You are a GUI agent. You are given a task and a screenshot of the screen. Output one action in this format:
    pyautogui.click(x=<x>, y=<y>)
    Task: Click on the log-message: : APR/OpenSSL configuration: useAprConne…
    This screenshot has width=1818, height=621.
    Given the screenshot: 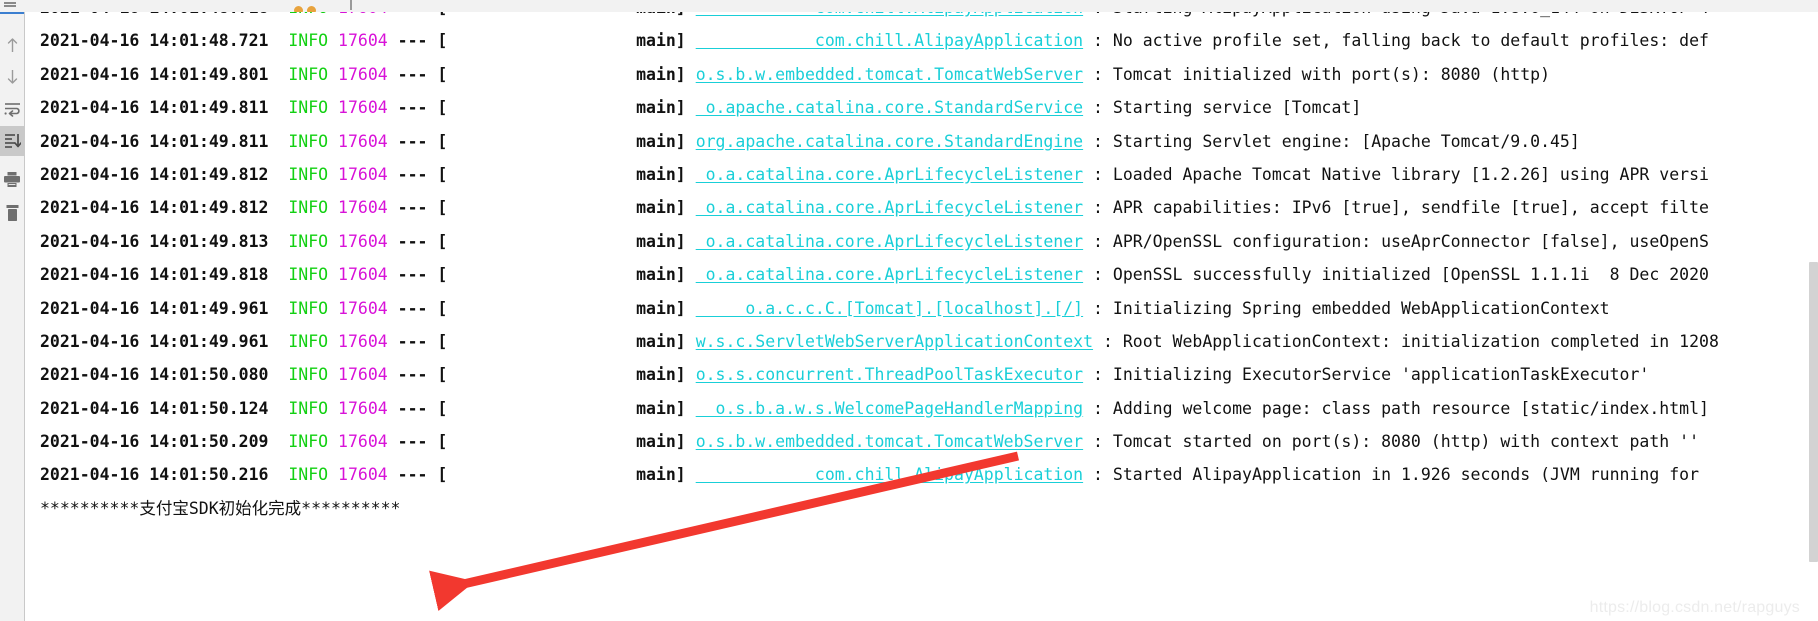 What is the action you would take?
    pyautogui.click(x=1396, y=241)
    